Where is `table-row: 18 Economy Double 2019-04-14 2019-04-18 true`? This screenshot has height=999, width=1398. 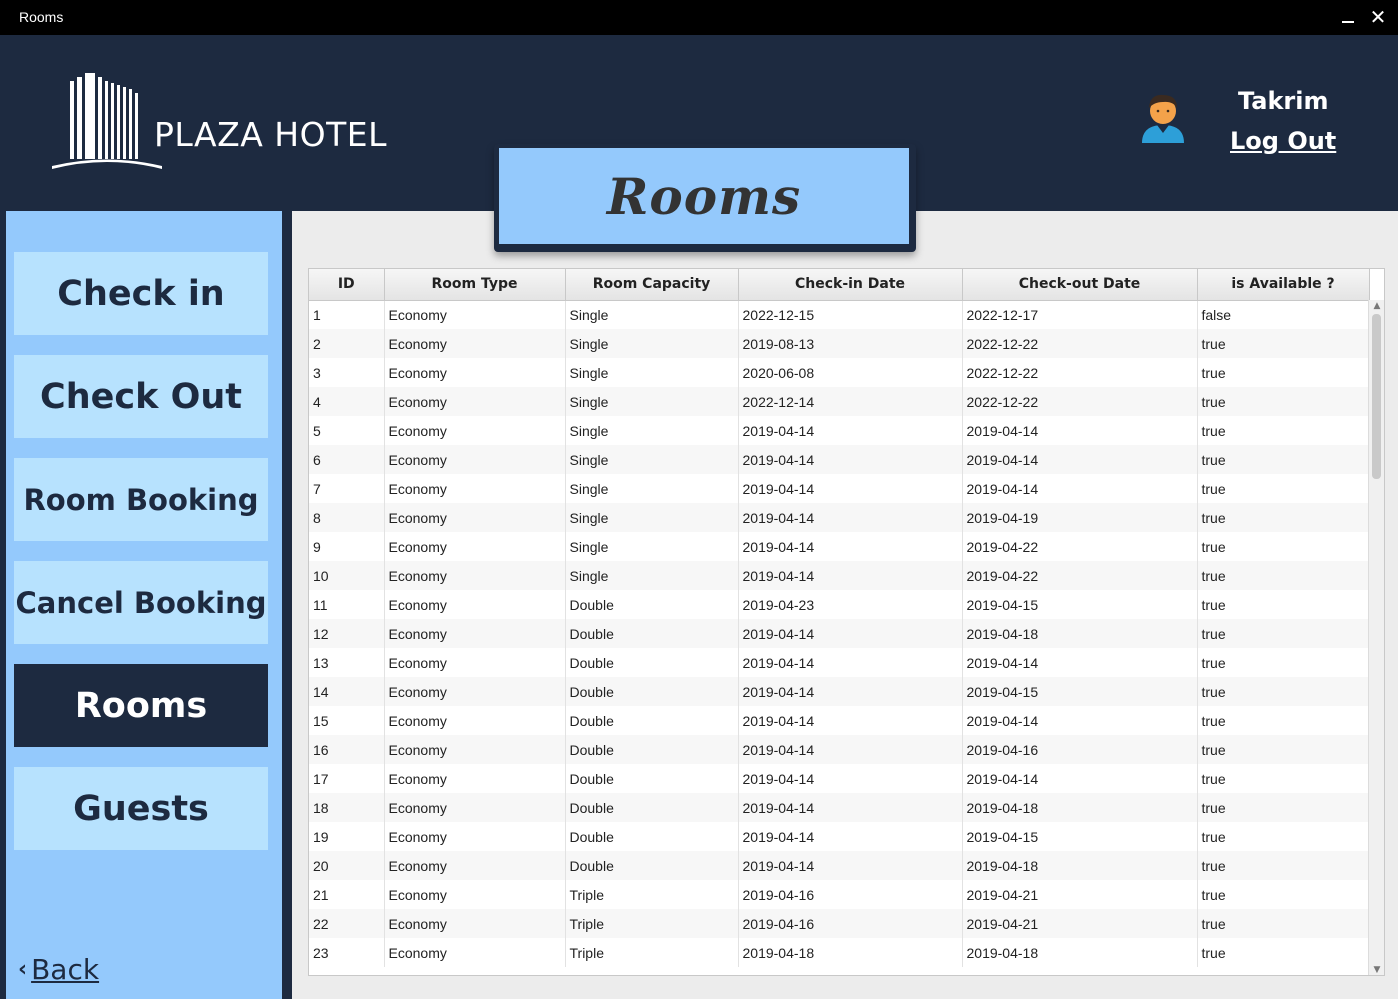
table-row: 18 Economy Double 2019-04-14 2019-04-18 true is located at coordinates (839, 807).